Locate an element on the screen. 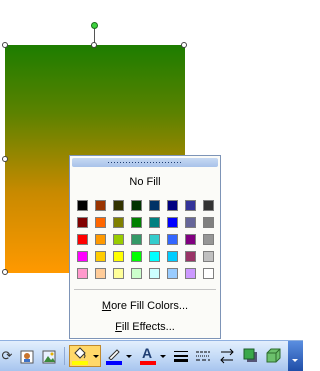 The width and height of the screenshot is (320, 371). line-style-button is located at coordinates (181, 356).